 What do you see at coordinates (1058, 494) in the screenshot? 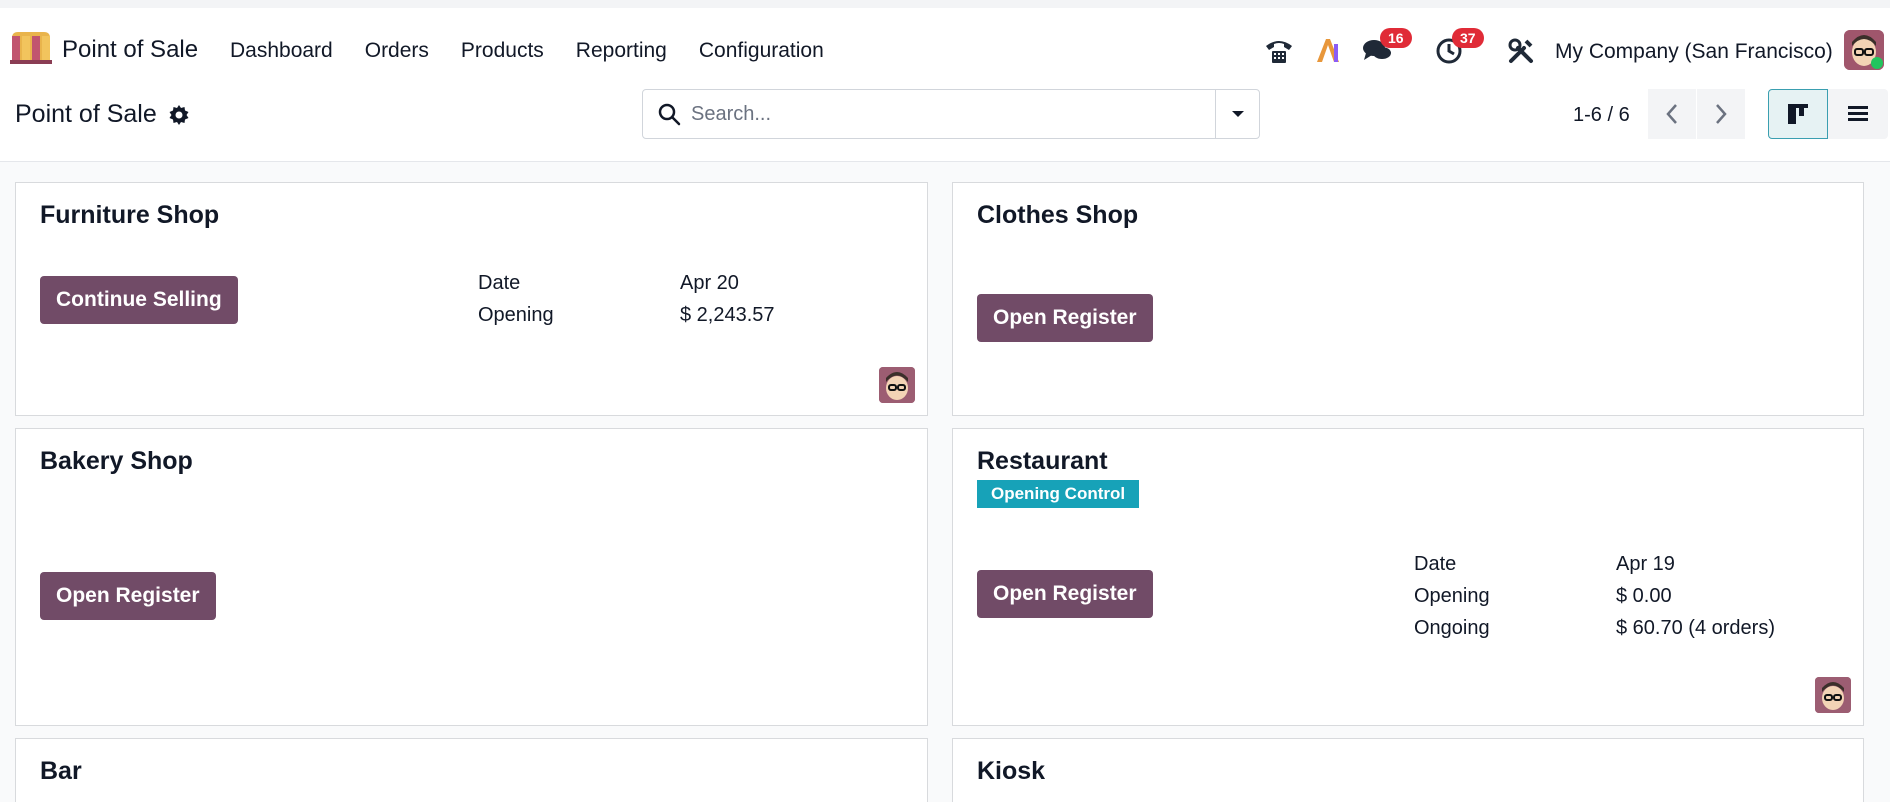
I see `status-badge: Opening Control` at bounding box center [1058, 494].